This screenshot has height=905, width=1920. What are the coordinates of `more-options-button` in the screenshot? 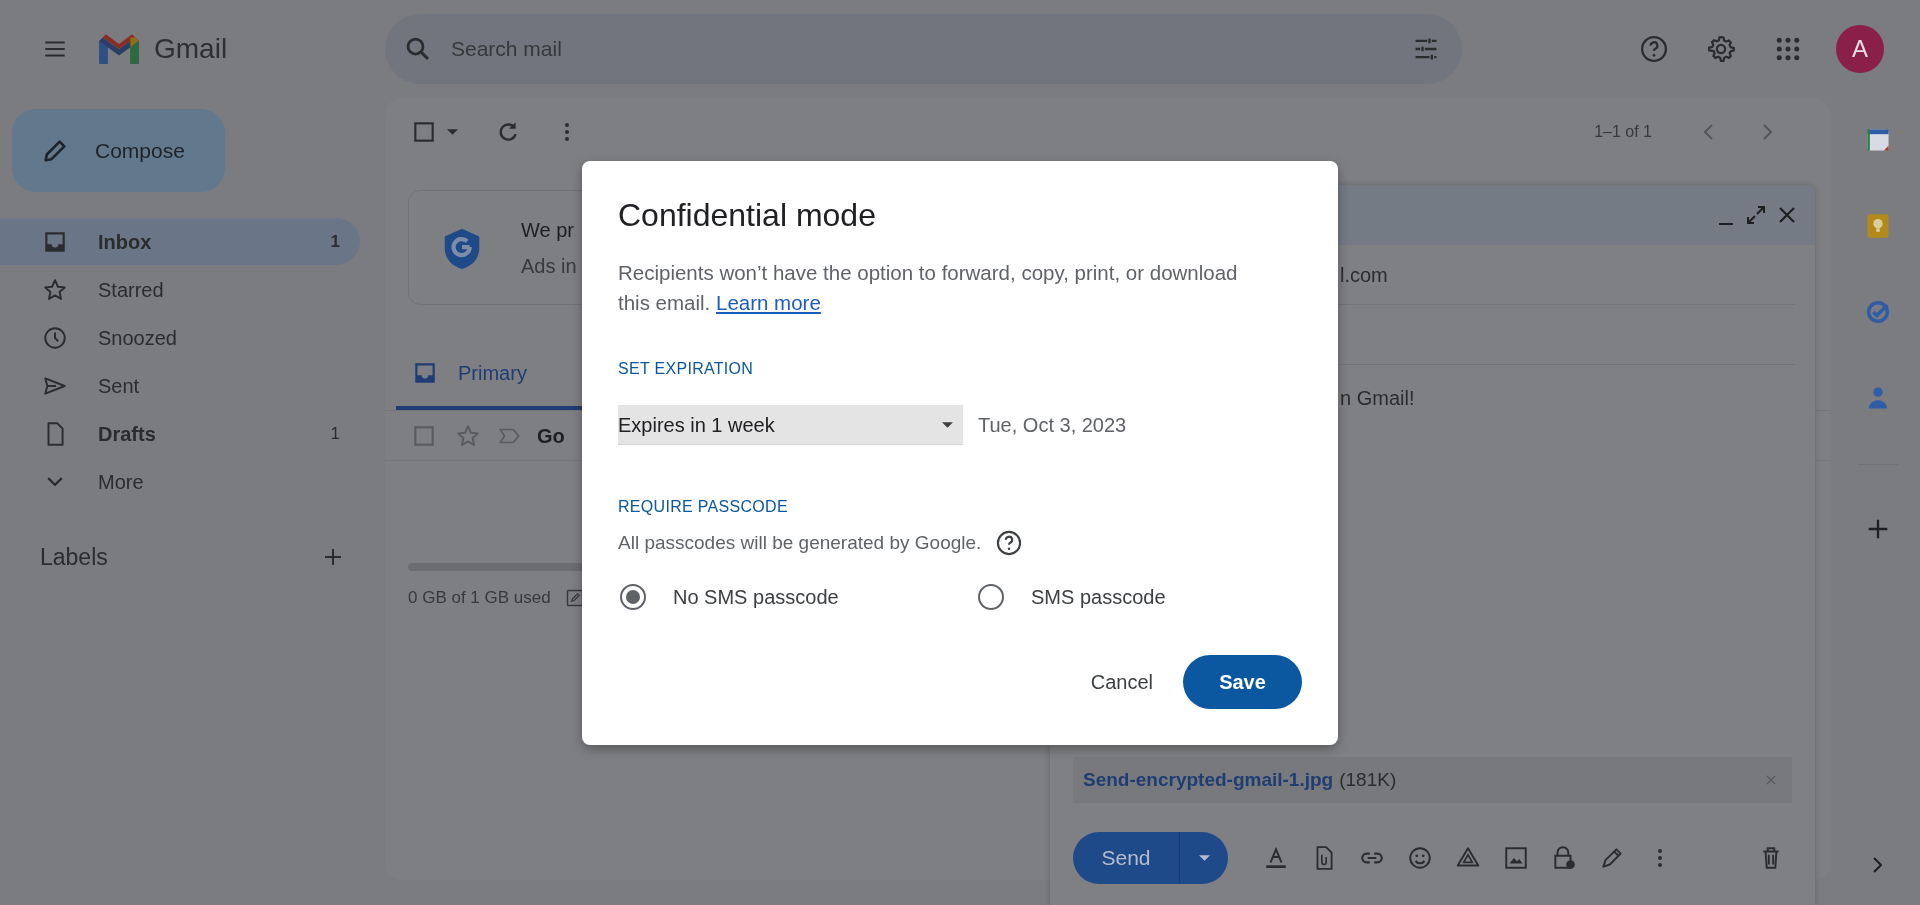 It's located at (567, 132).